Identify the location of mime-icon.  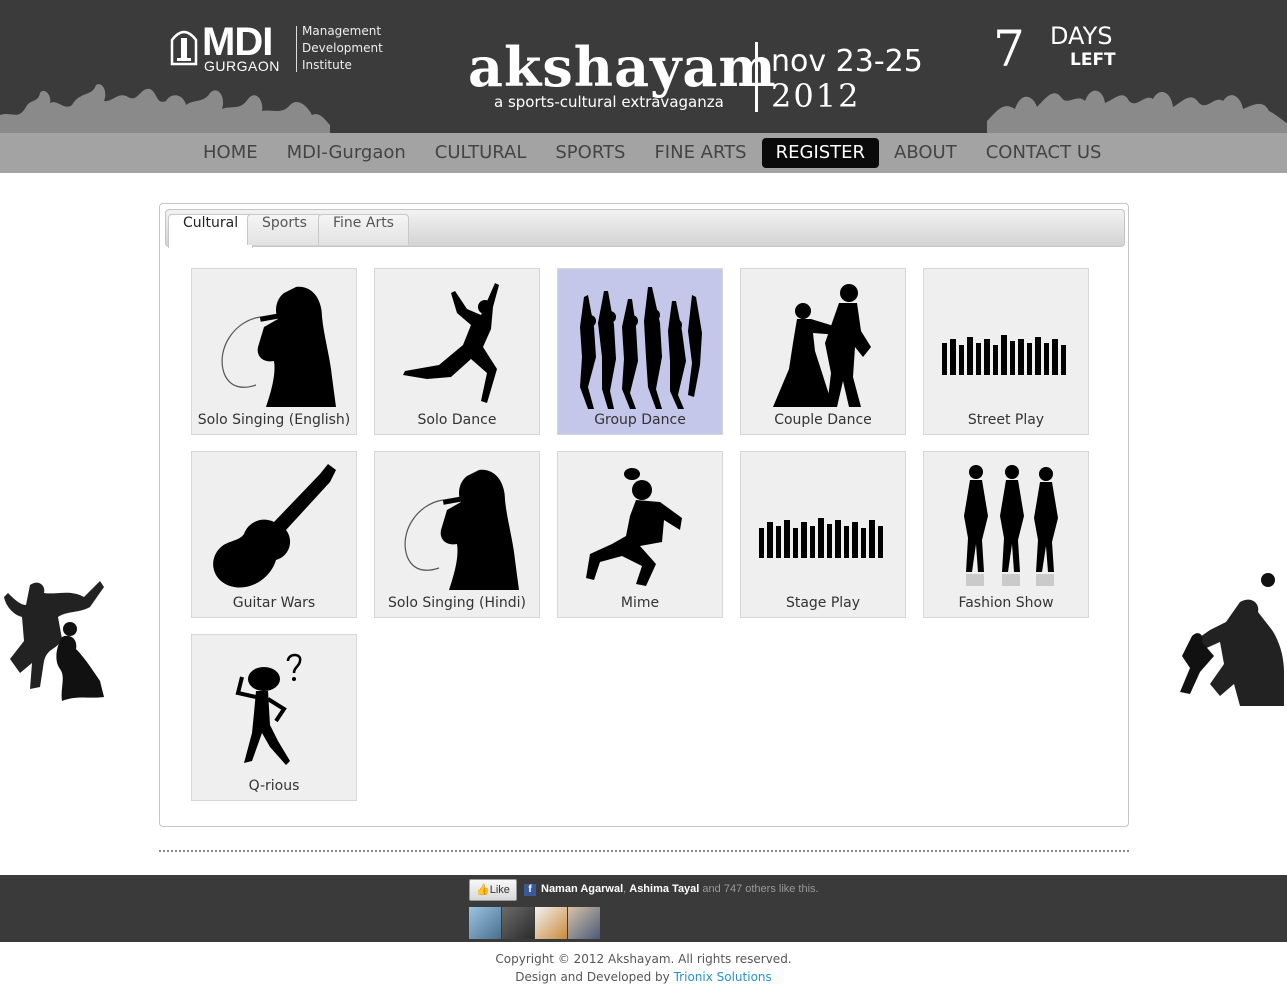
(634, 527).